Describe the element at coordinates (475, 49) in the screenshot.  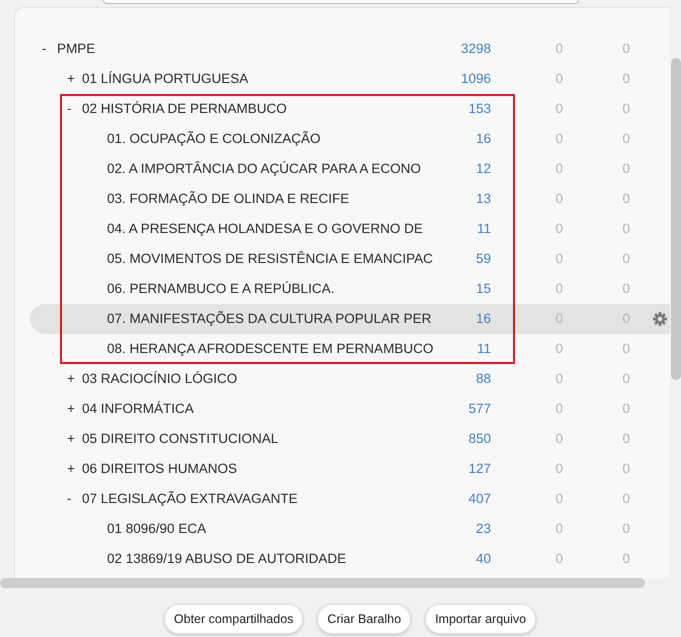
I see `card-count: 3298` at that location.